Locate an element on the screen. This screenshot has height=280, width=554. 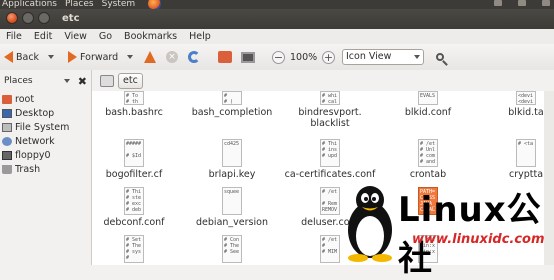
sidebar-item-file-system: File System is located at coordinates (45, 127).